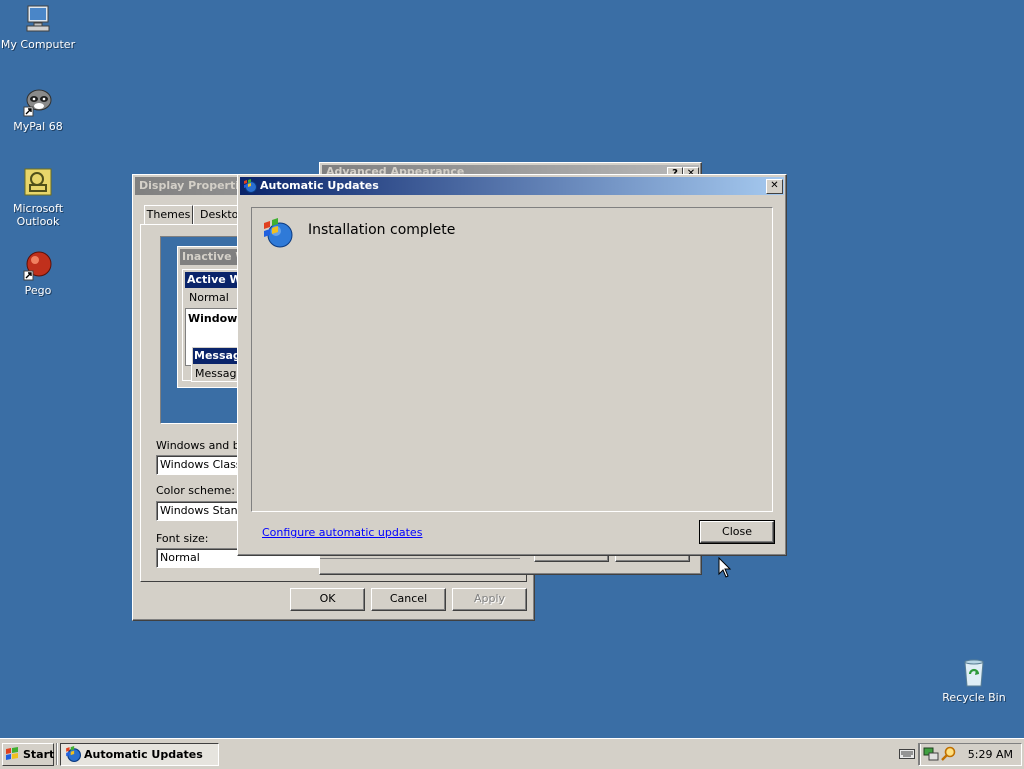 The height and width of the screenshot is (769, 1024). What do you see at coordinates (512, 186) in the screenshot?
I see `automatic-updates-titlebar: Automatic Updates` at bounding box center [512, 186].